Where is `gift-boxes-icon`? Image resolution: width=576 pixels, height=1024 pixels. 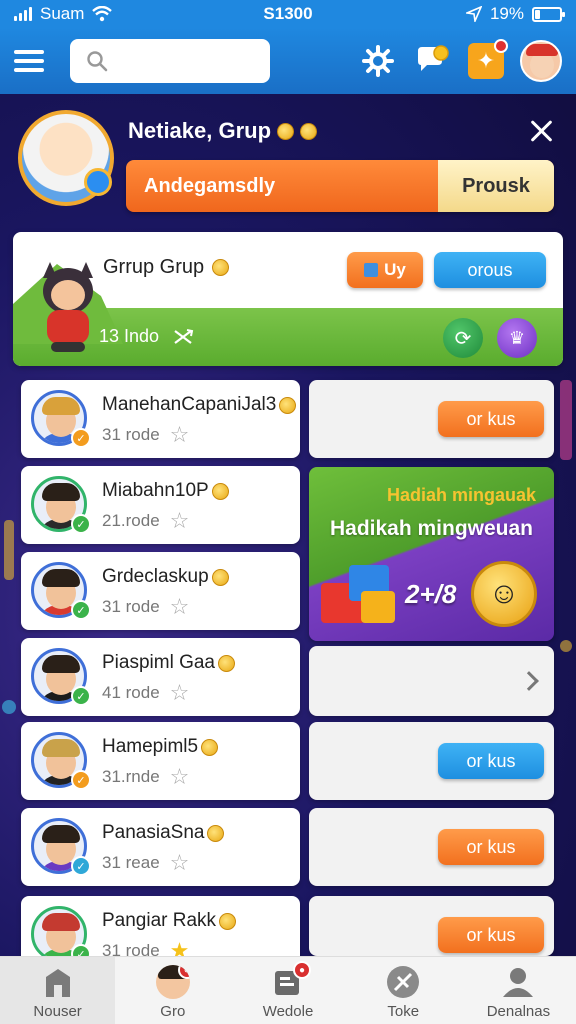 gift-boxes-icon is located at coordinates (361, 592).